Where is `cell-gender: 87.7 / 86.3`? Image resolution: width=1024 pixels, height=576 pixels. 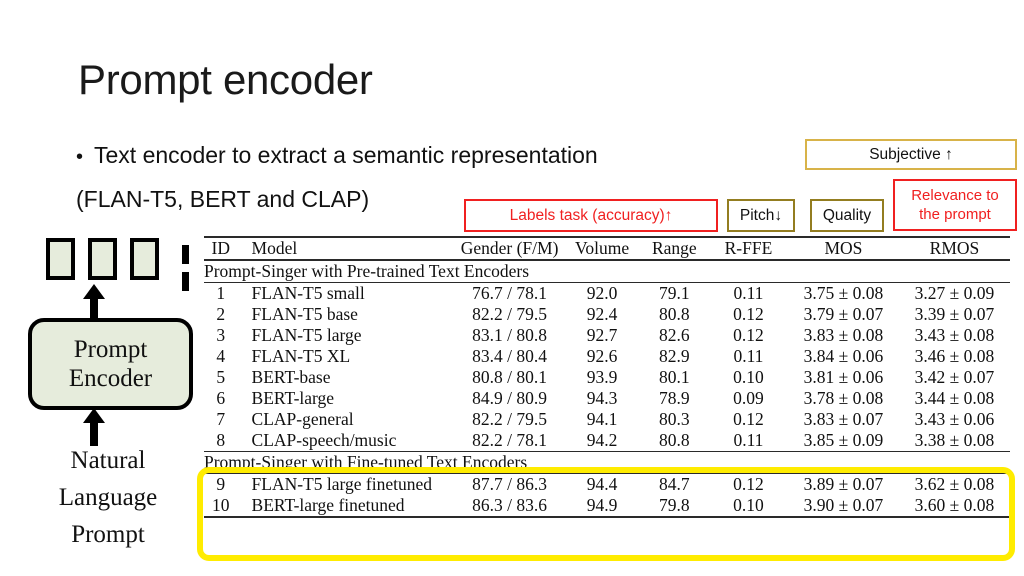 cell-gender: 87.7 / 86.3 is located at coordinates (510, 484).